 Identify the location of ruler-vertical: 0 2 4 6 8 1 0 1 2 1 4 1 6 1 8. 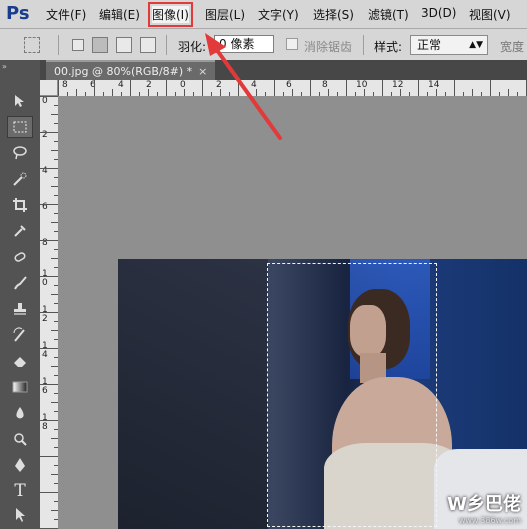
(49, 312).